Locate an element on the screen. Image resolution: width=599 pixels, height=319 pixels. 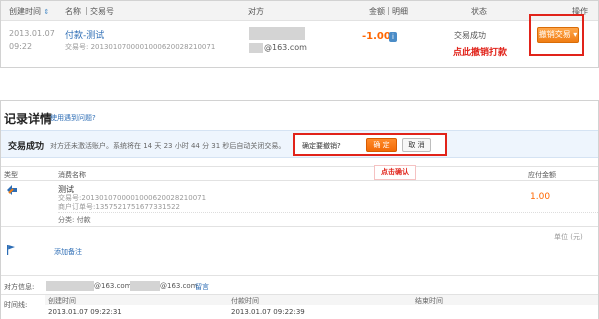
cancel-trade-button: 撤销交易 ▾ is located at coordinates (558, 35).